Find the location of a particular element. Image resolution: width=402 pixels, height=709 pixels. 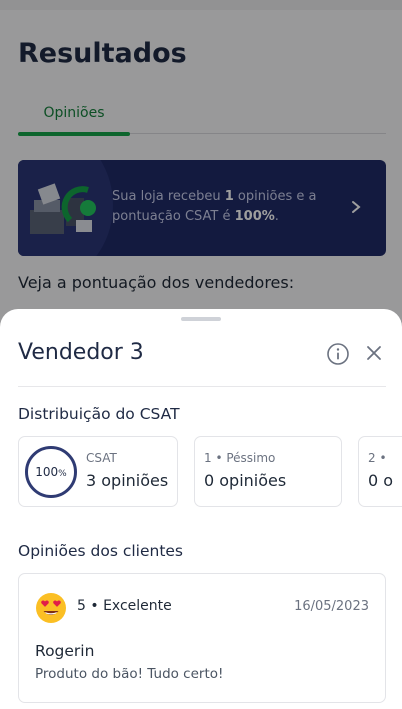

gauge-number: 100 is located at coordinates (47, 472).